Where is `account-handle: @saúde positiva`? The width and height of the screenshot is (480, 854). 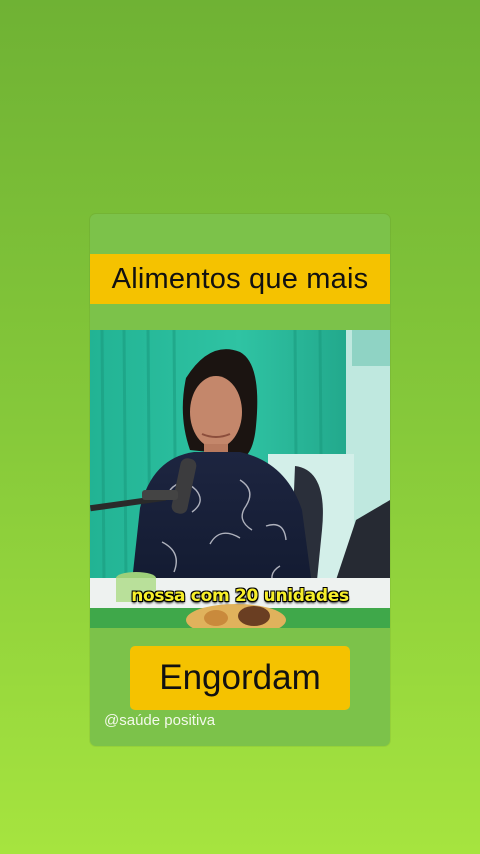
account-handle: @saúde positiva is located at coordinates (159, 720).